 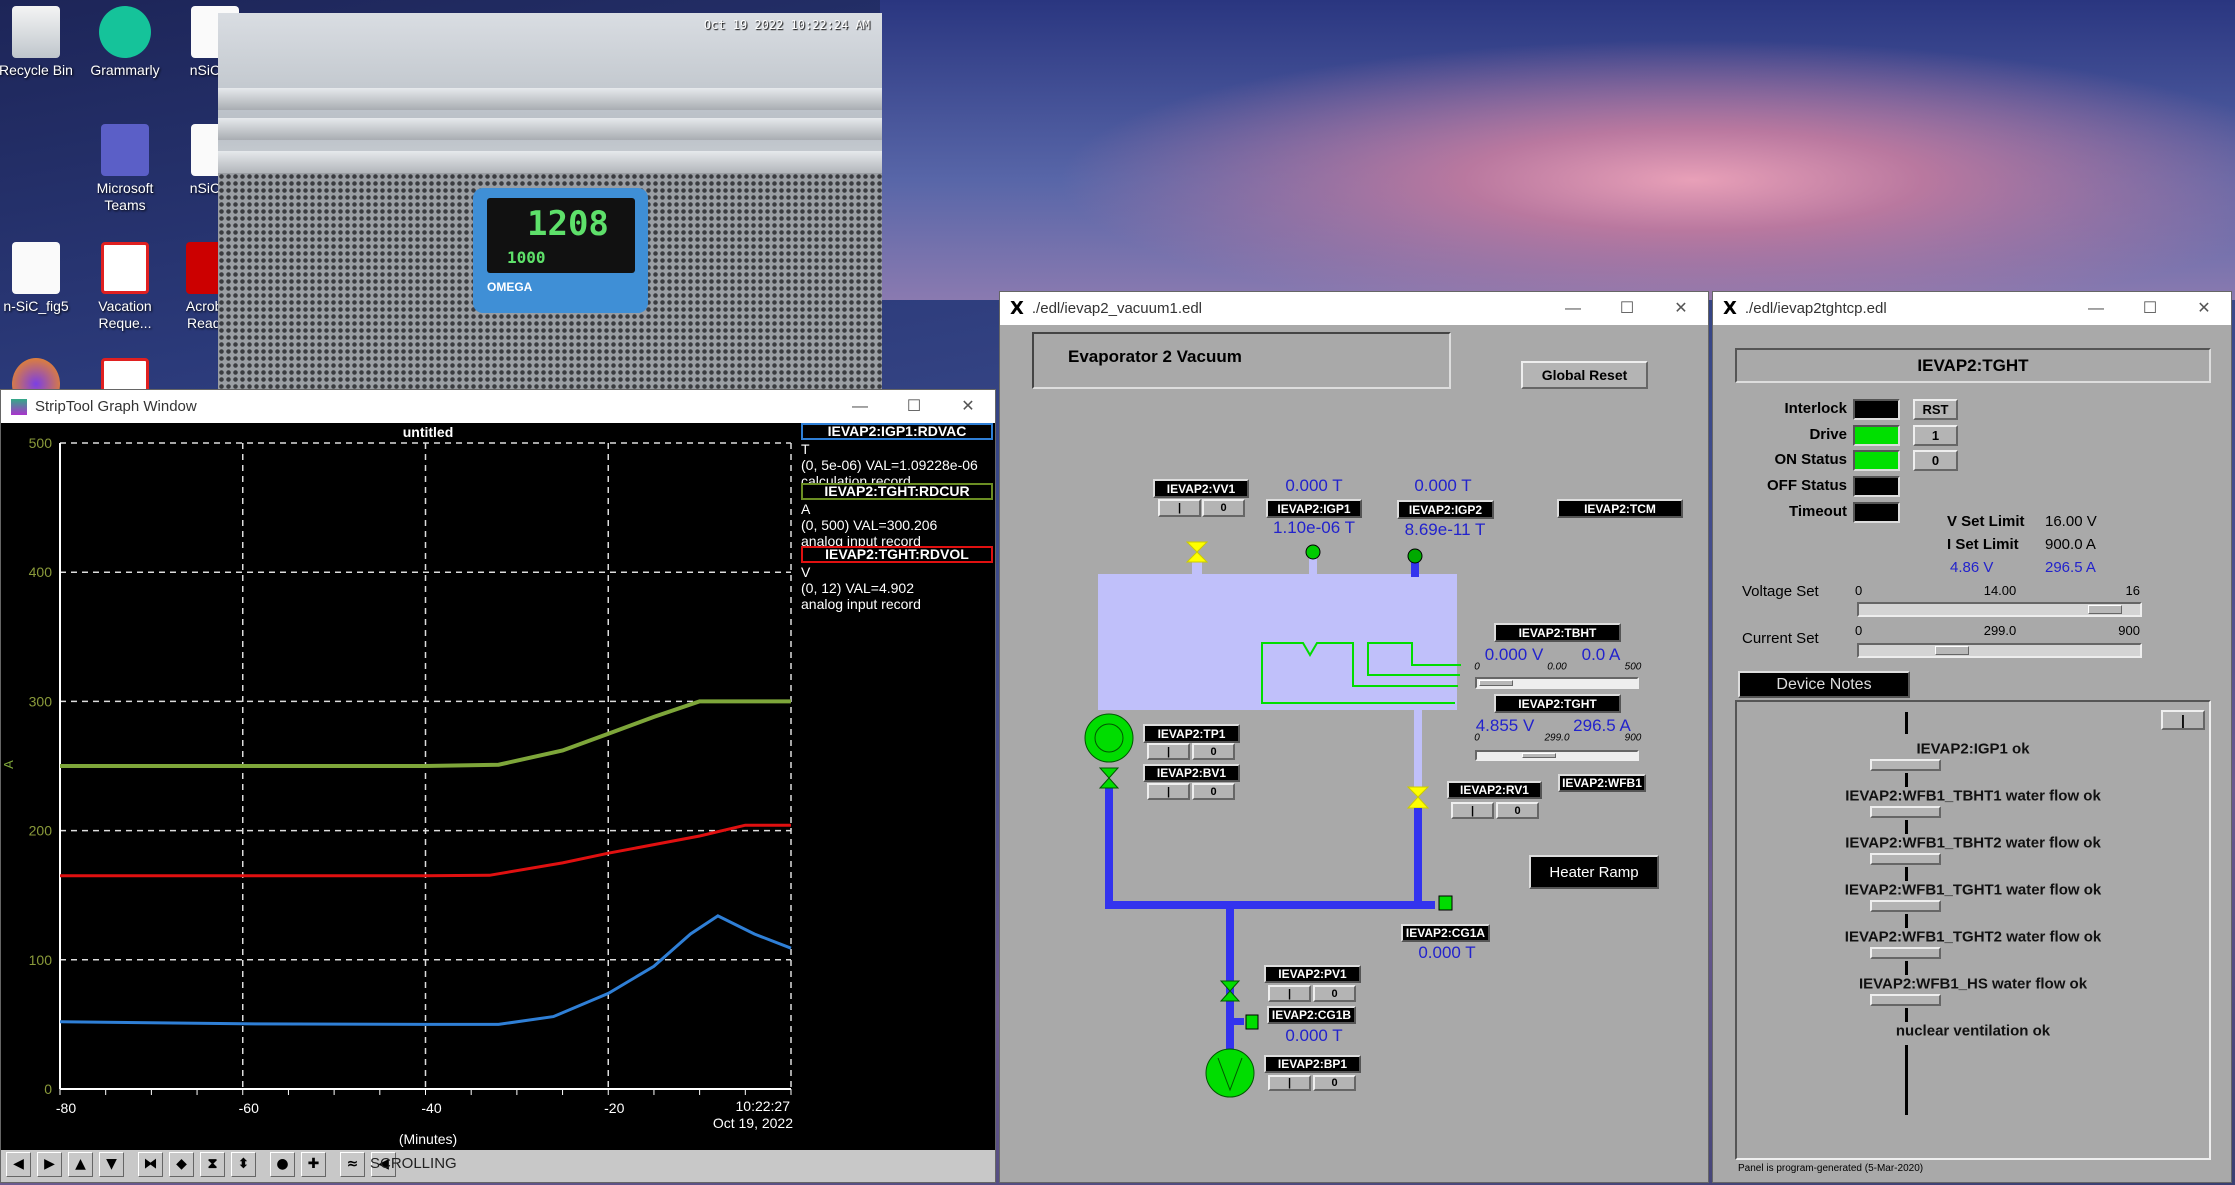 What do you see at coordinates (1999, 609) in the screenshot?
I see `voltage-set-slider` at bounding box center [1999, 609].